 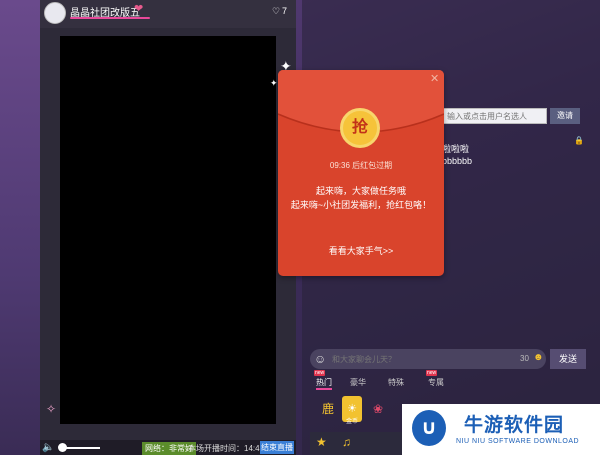 What do you see at coordinates (139, 9) in the screenshot?
I see `heart-badge-icon: ❤` at bounding box center [139, 9].